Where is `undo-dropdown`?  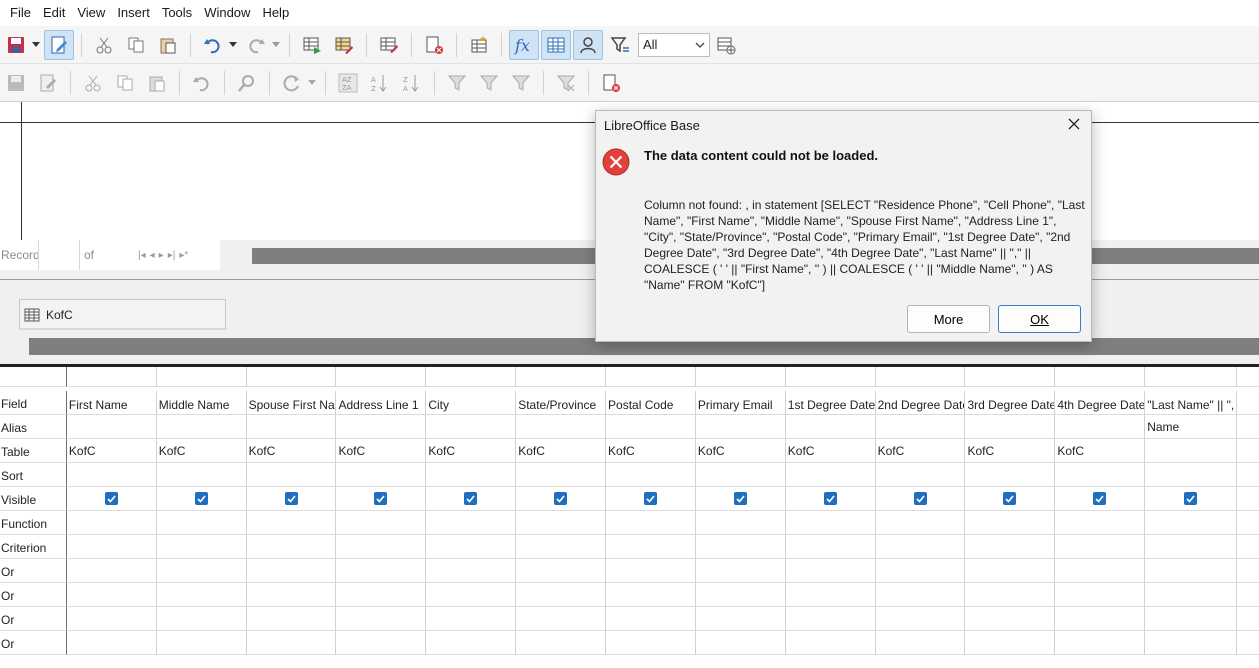 undo-dropdown is located at coordinates (233, 45).